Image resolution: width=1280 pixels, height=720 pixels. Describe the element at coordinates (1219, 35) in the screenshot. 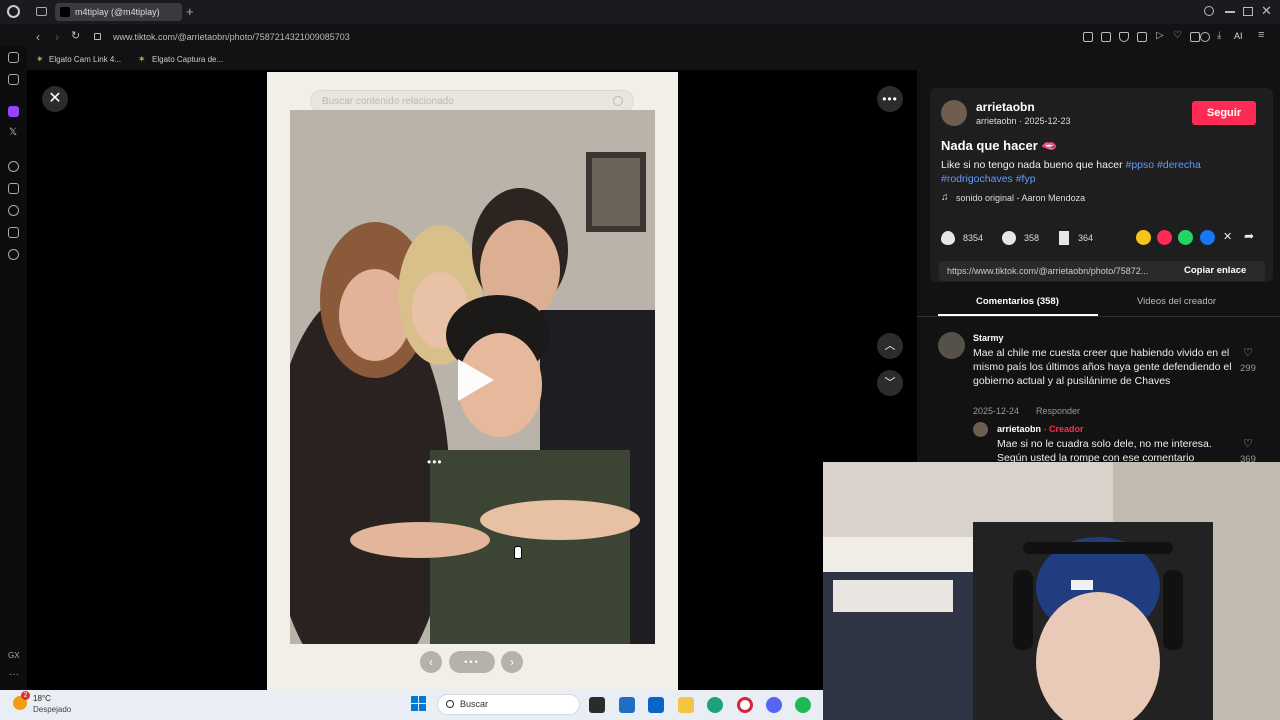

I see `download-icon: ⤓` at that location.